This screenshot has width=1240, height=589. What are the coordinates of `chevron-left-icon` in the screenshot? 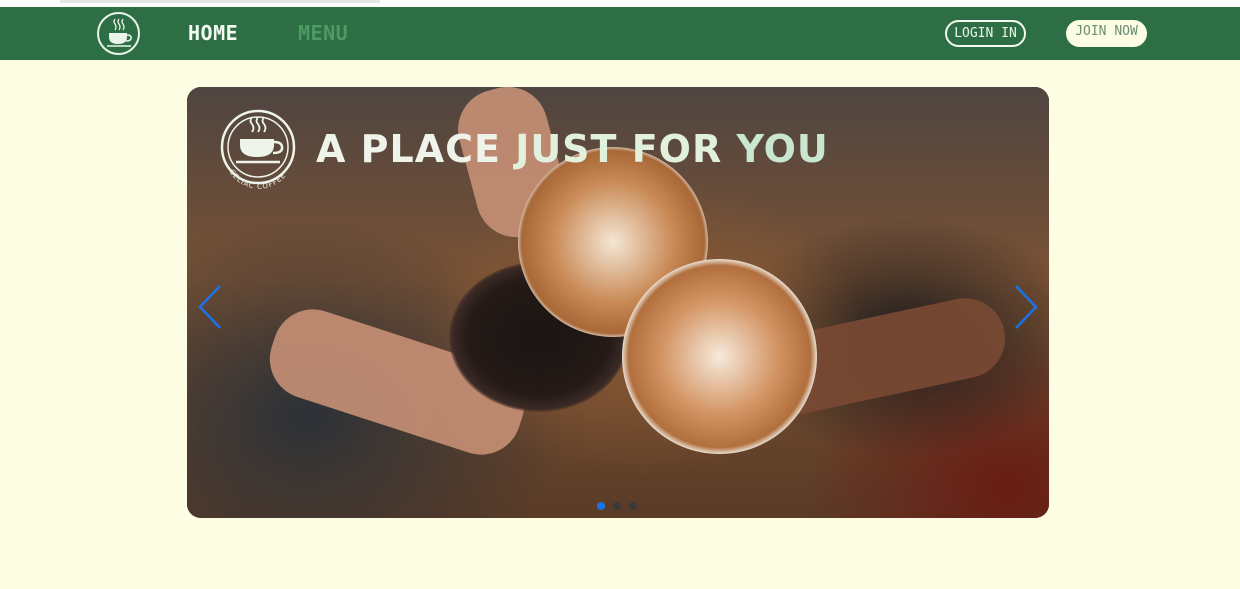 It's located at (209, 307).